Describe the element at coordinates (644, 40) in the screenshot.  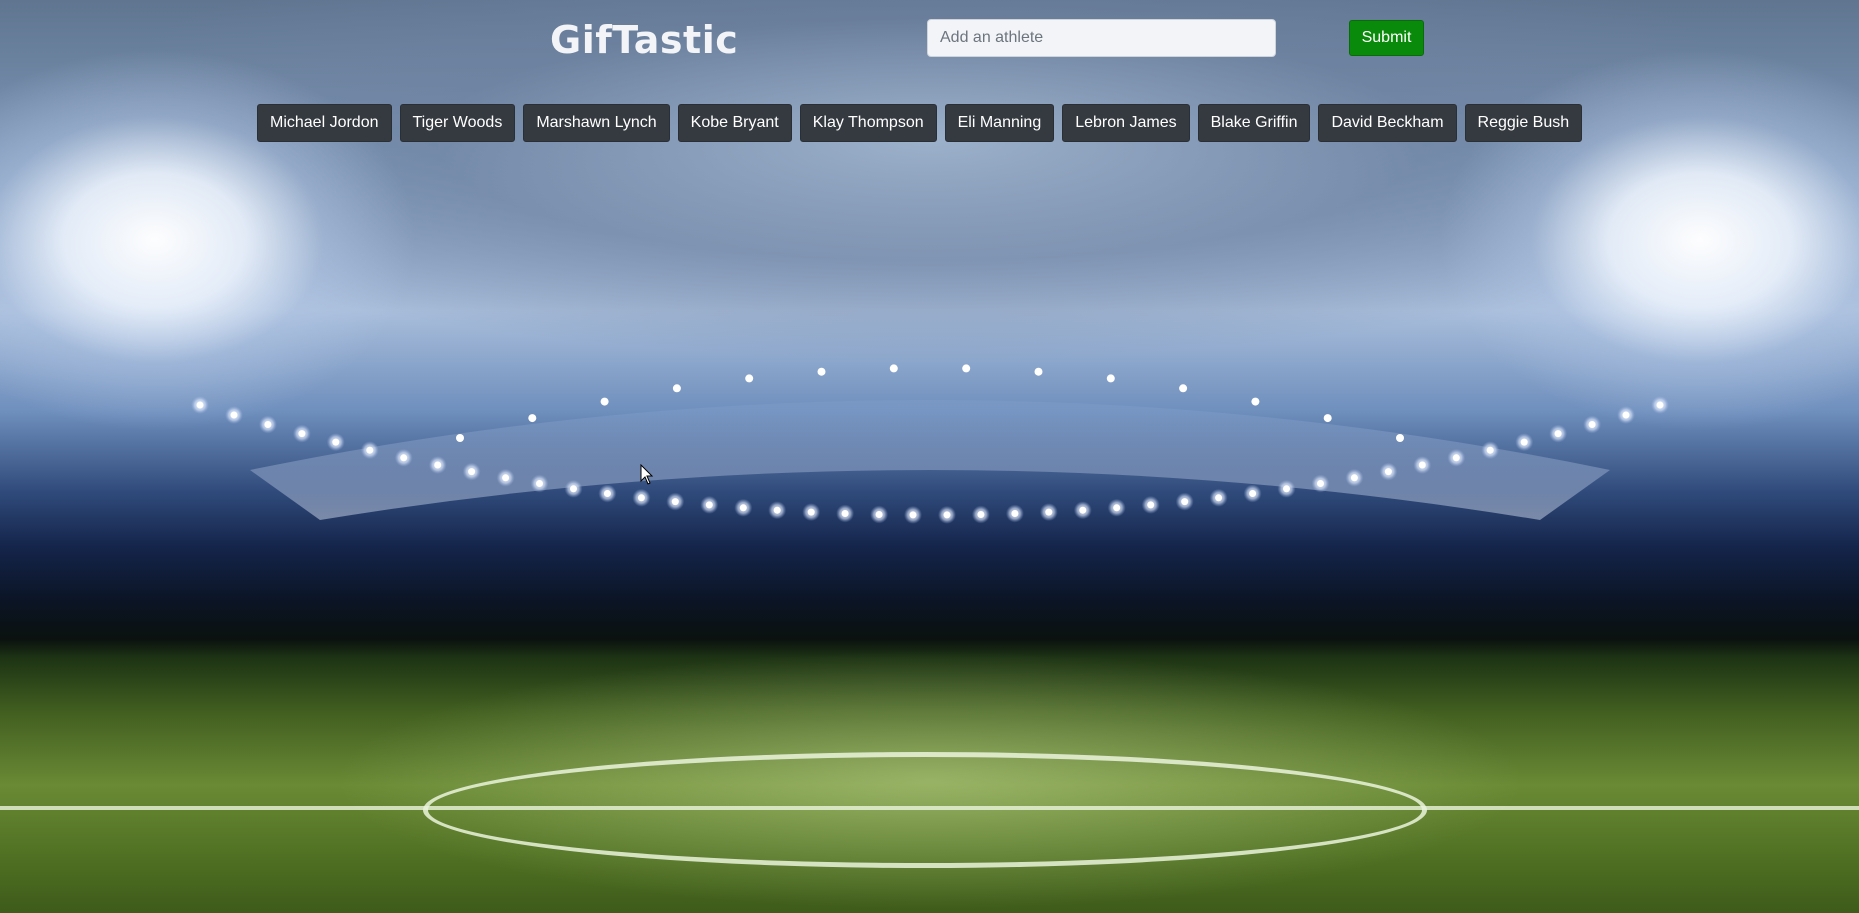
I see `page-title: GifTastic` at that location.